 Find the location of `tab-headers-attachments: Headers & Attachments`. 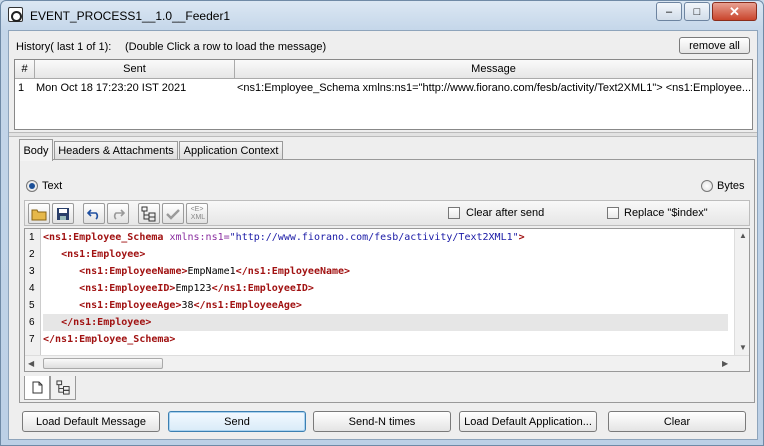

tab-headers-attachments: Headers & Attachments is located at coordinates (116, 150).